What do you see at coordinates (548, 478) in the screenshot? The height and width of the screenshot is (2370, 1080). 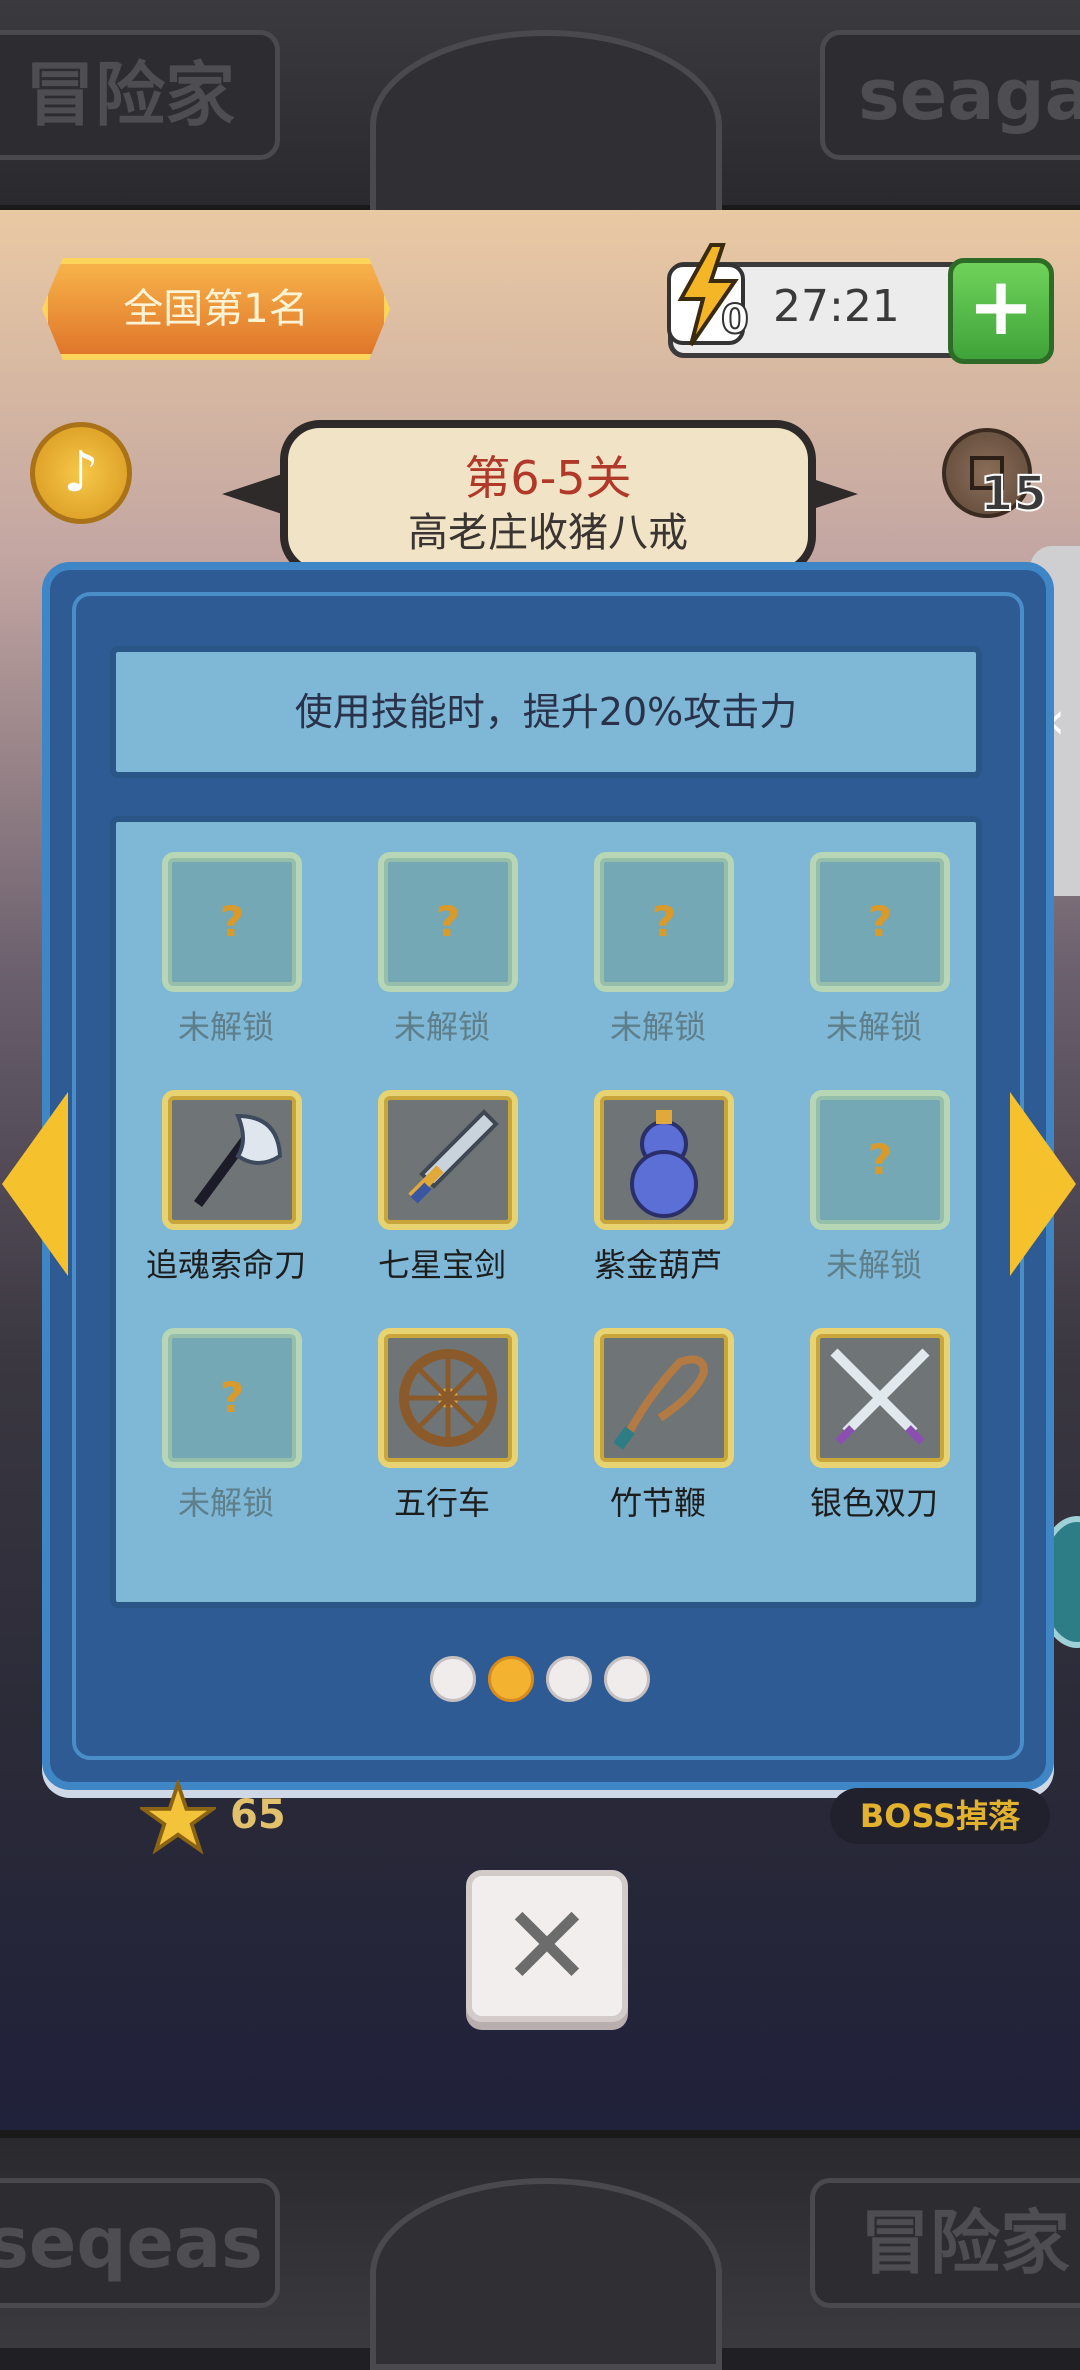 I see `level-title: 第6-5关` at bounding box center [548, 478].